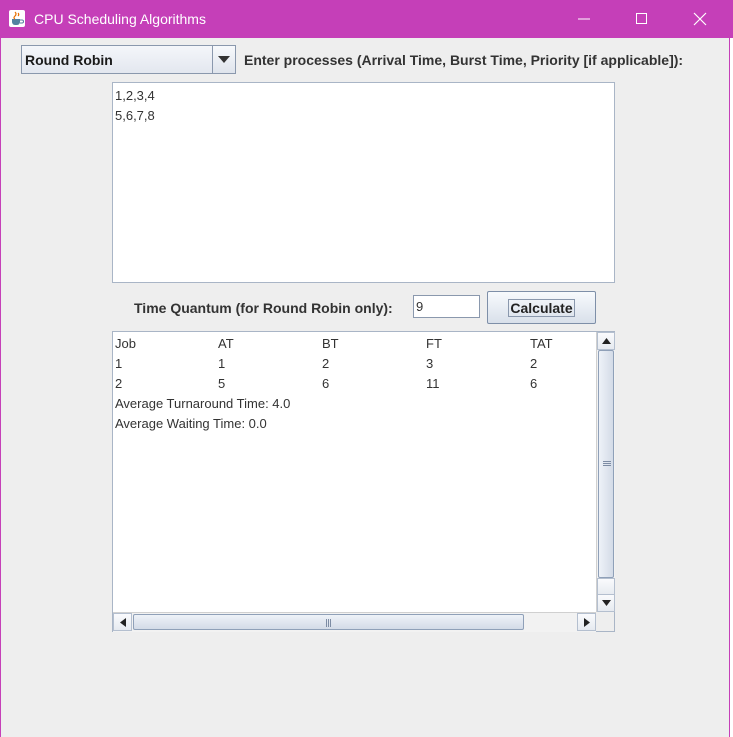 The width and height of the screenshot is (733, 737). I want to click on cell-at: 5, so click(222, 383).